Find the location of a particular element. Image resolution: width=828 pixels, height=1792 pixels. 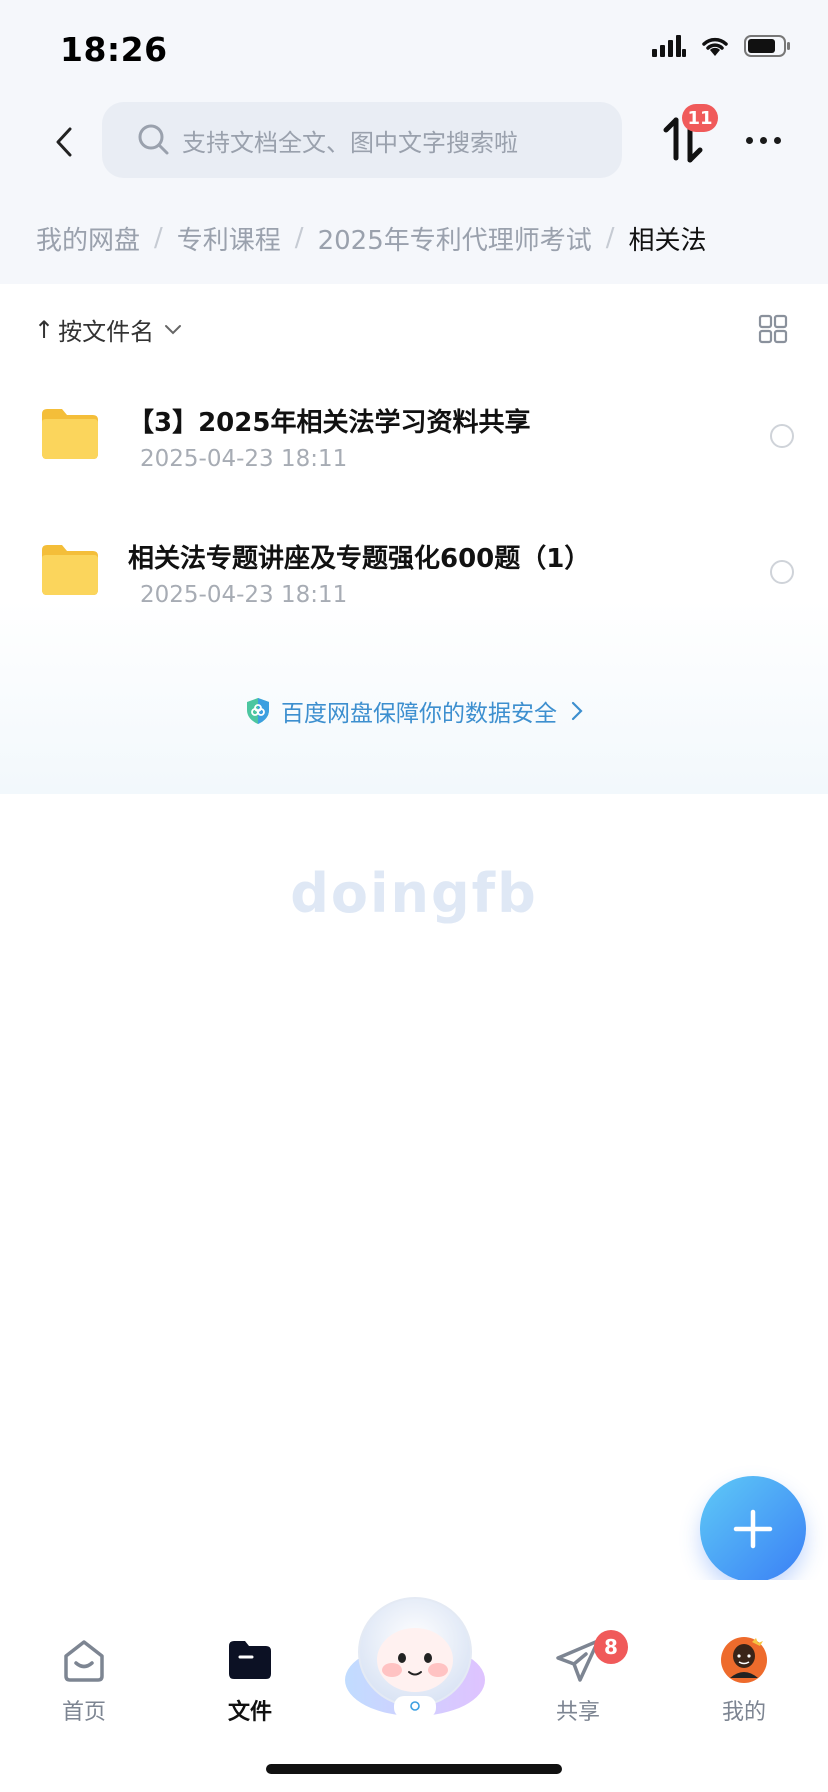

tab-home: 首页 is located at coordinates (84, 1681).